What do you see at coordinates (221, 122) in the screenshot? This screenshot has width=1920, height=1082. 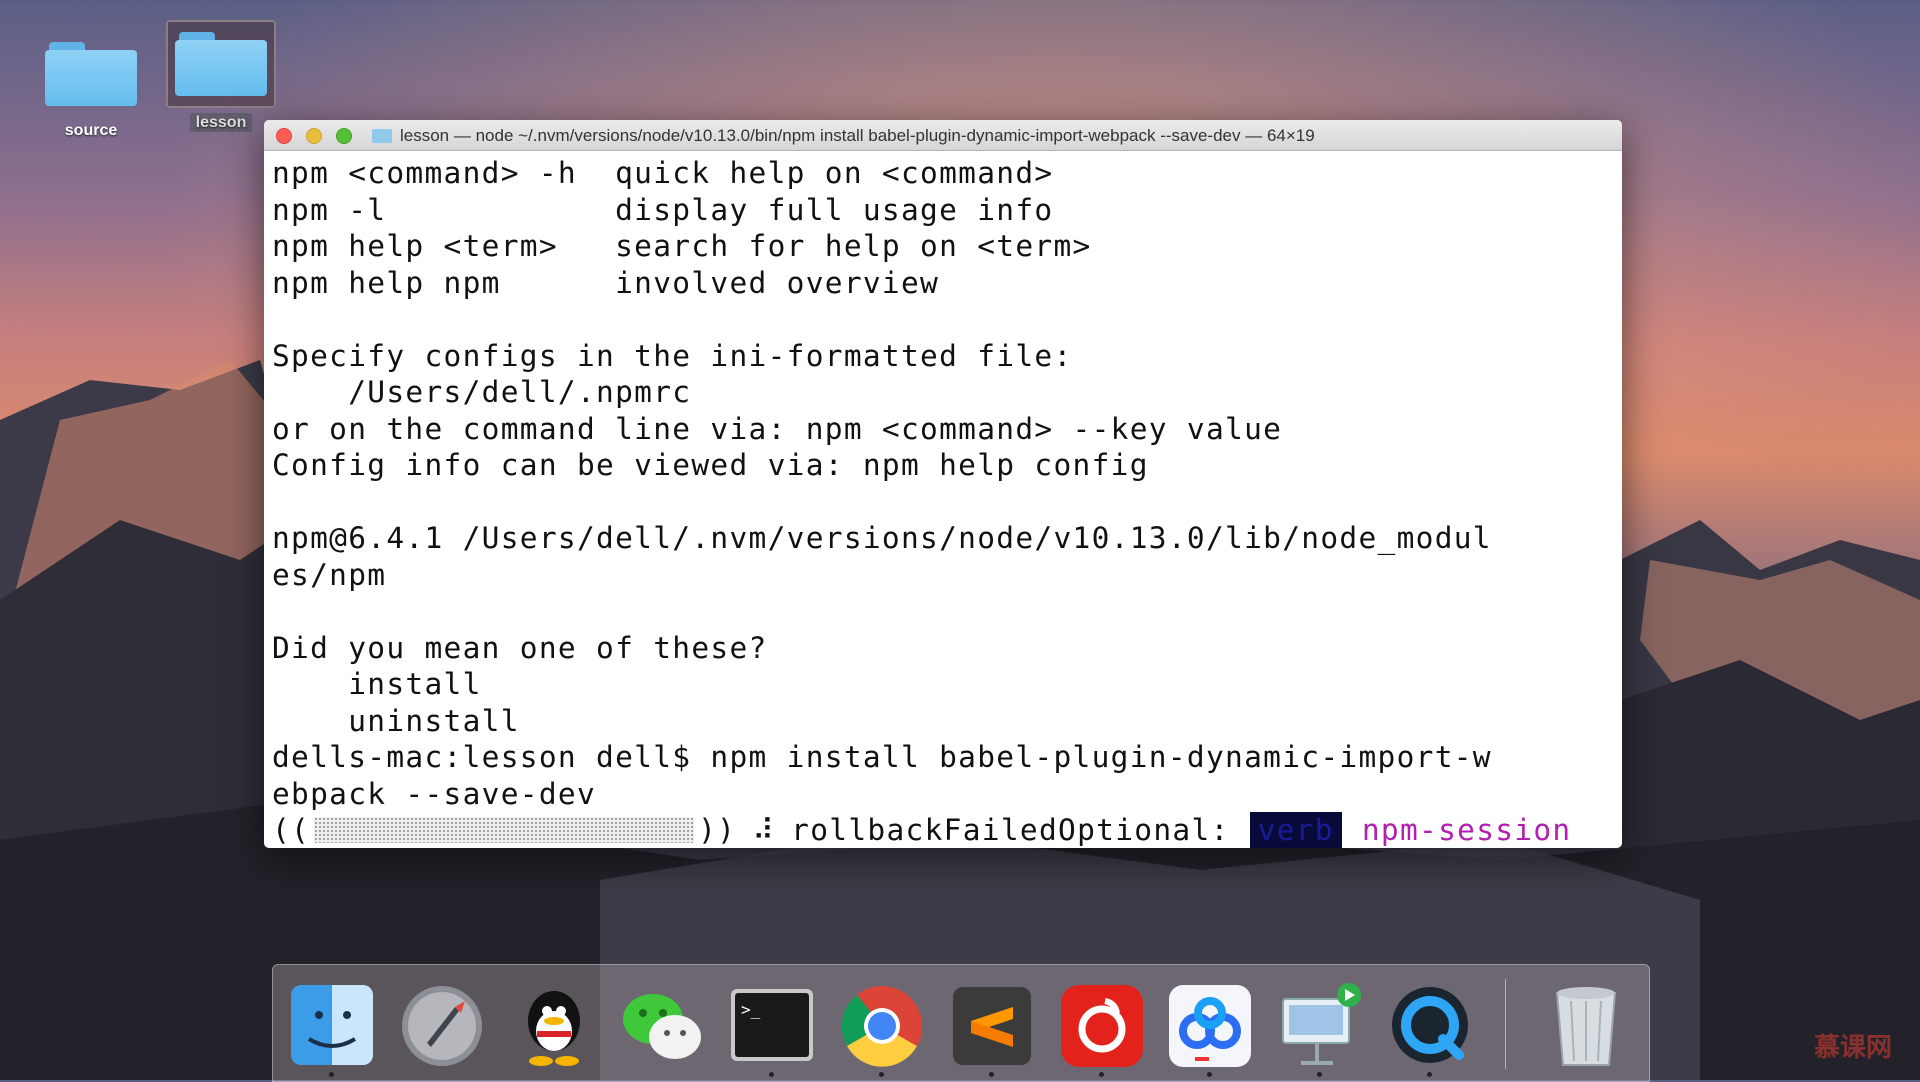 I see `desktop-folder-label: lesson` at bounding box center [221, 122].